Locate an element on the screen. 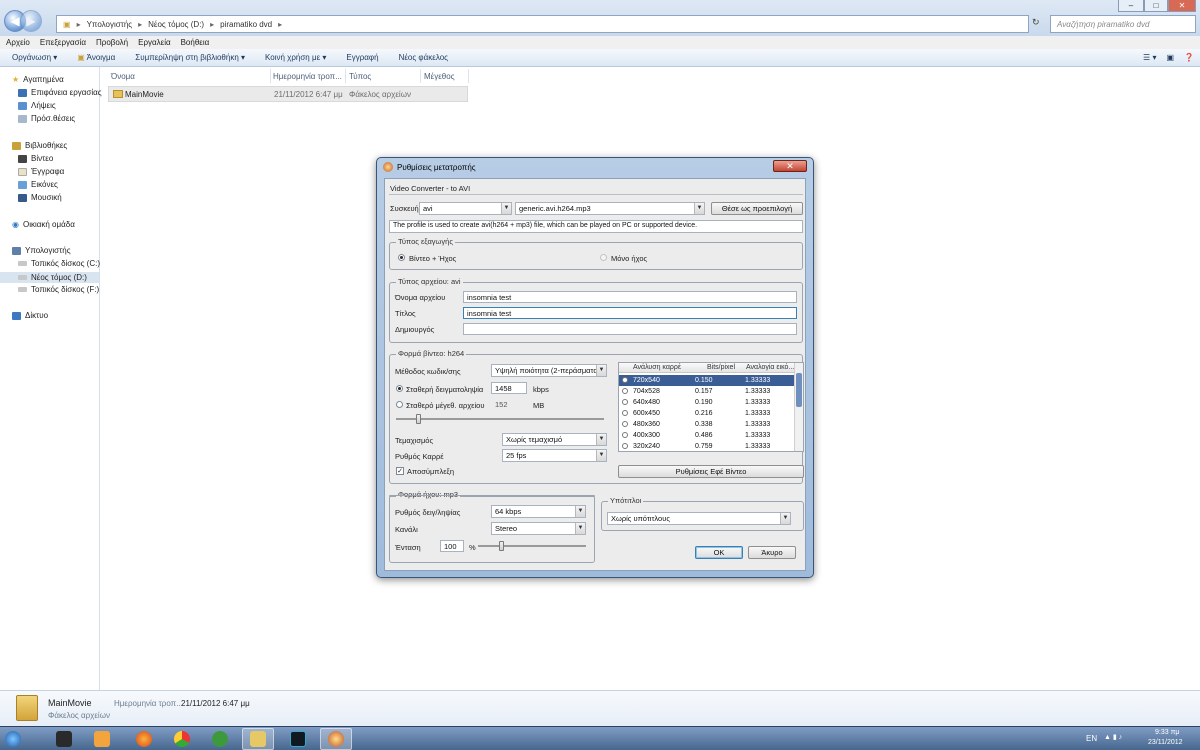 Image resolution: width=1200 pixels, height=750 pixels. nav-downloads: Λήψεις is located at coordinates (37, 105).